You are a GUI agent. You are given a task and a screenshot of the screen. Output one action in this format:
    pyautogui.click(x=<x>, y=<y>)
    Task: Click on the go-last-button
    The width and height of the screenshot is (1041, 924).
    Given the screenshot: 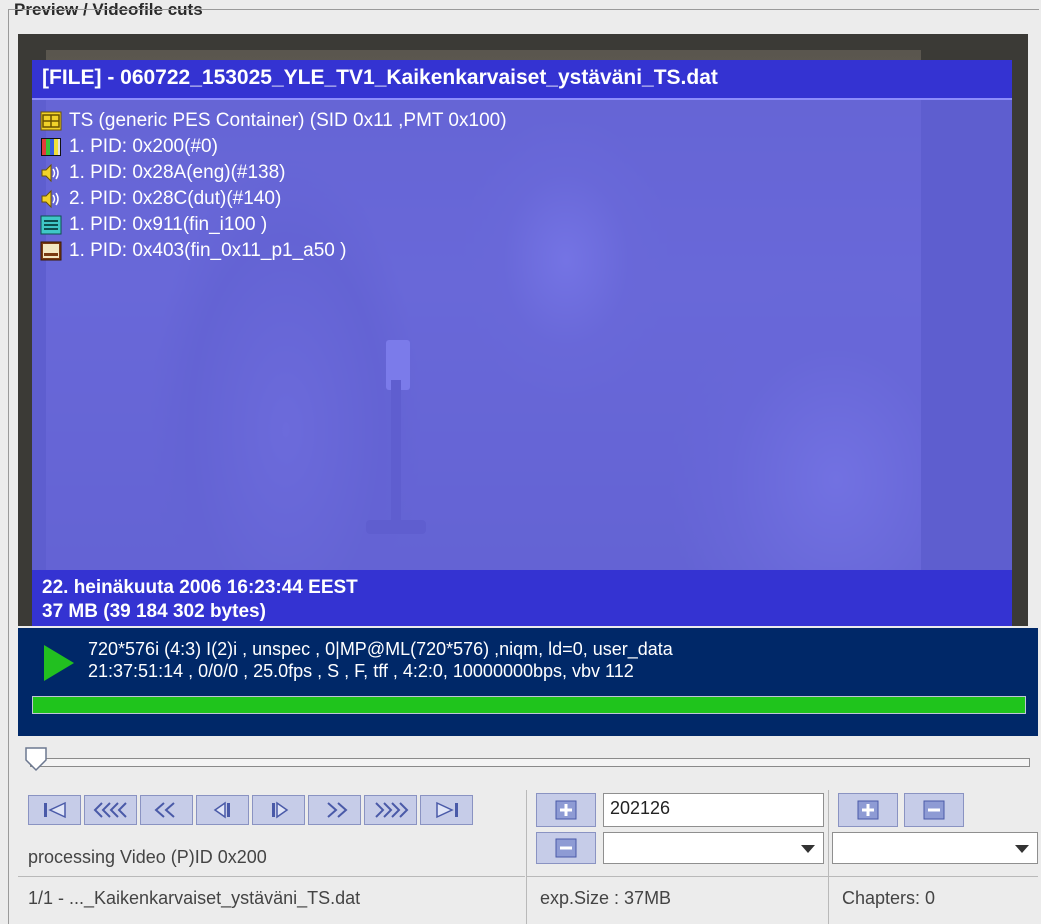 What is the action you would take?
    pyautogui.click(x=446, y=810)
    